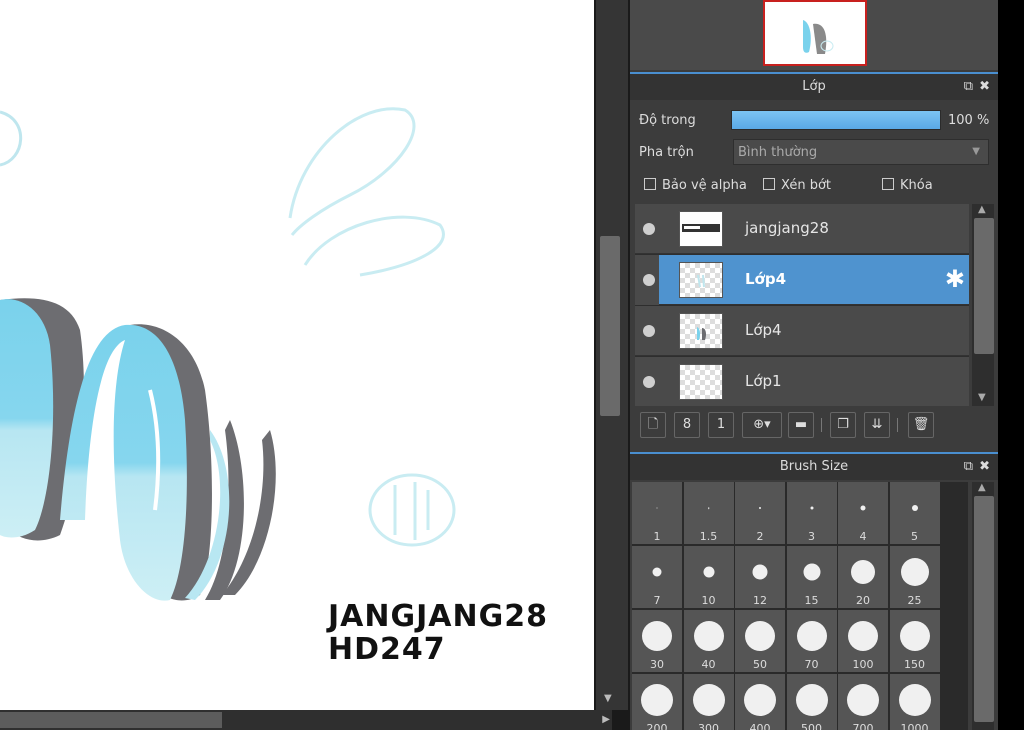 This screenshot has height=730, width=1024. What do you see at coordinates (907, 185) in the screenshot?
I see `lock-checkbox: Khóa` at bounding box center [907, 185].